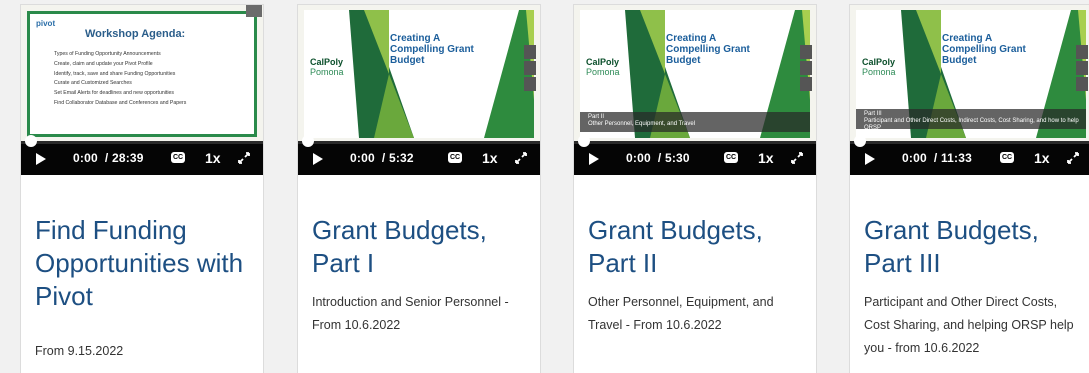 The width and height of the screenshot is (1089, 373). What do you see at coordinates (46, 23) in the screenshot?
I see `pivot-logo: pivot` at bounding box center [46, 23].